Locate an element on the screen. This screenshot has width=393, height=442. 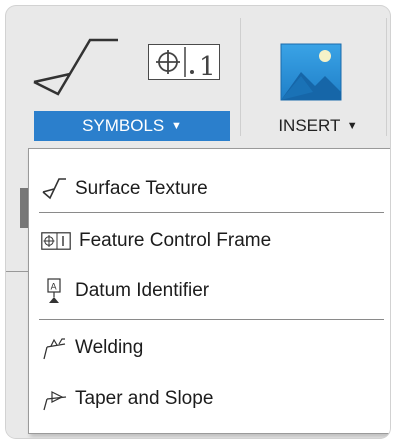
menu-item-feature-control-frame: Feature Control Frame is located at coordinates (209, 241).